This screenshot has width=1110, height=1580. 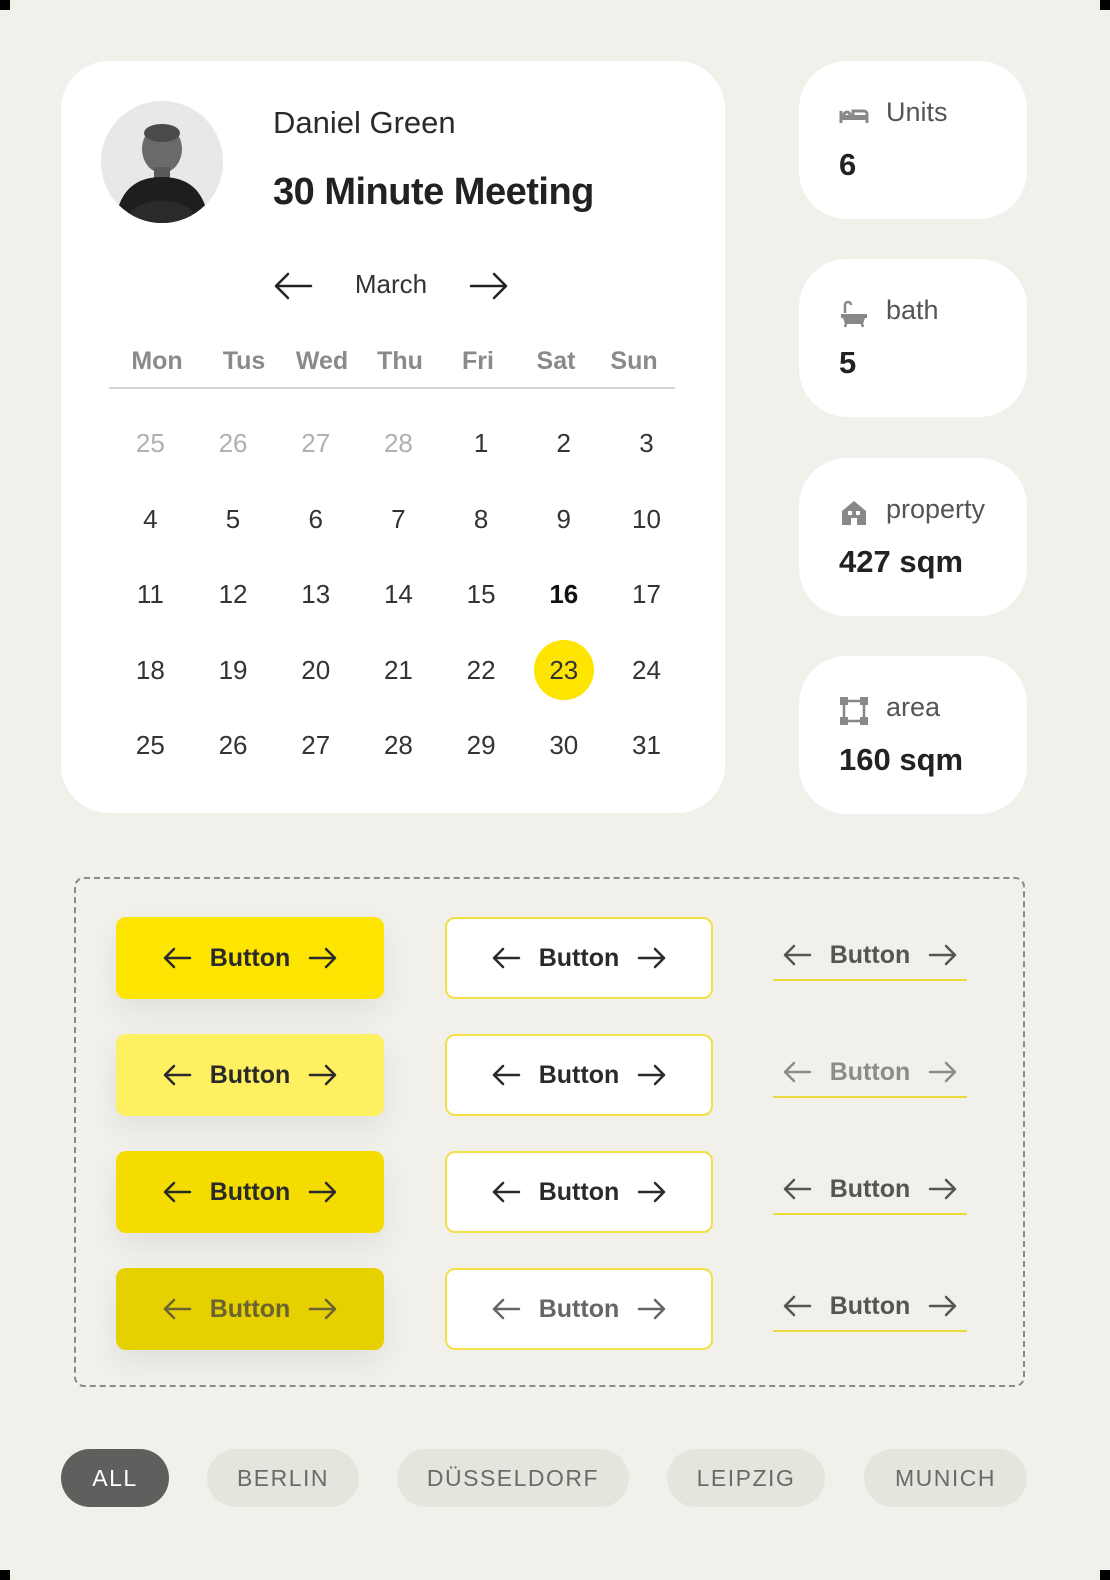 I want to click on calendar-day: 20, so click(x=315, y=671).